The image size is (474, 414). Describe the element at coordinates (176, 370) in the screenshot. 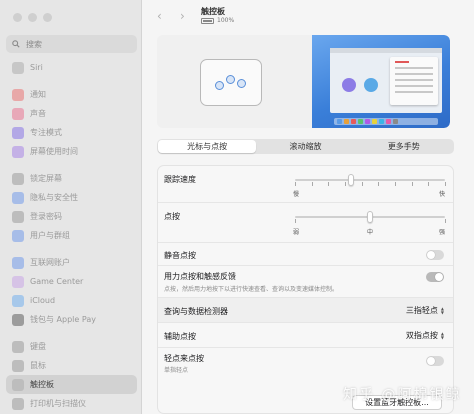

I see `tap-to-click-description: 单指轻点` at that location.